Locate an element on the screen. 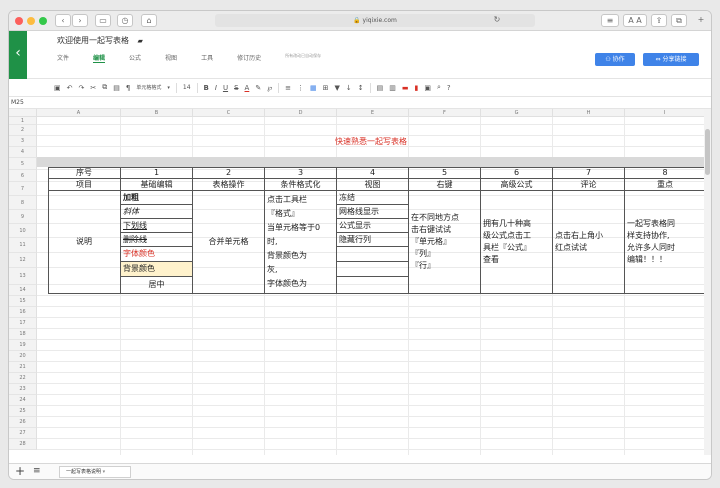  menu-file: 文件 is located at coordinates (63, 58).